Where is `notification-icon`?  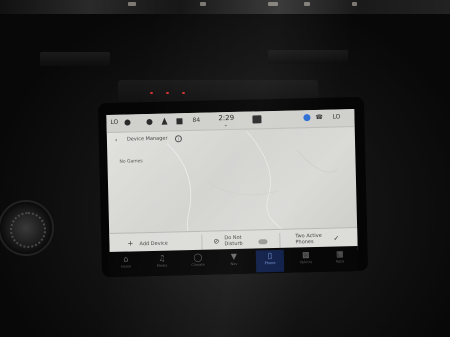 notification-icon is located at coordinates (164, 121).